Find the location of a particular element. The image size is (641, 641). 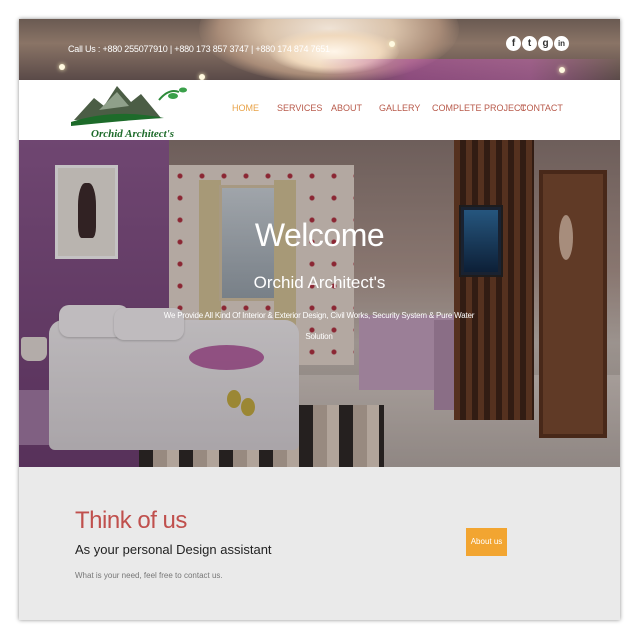

logo-text: Orchid Architect's is located at coordinates (133, 134).